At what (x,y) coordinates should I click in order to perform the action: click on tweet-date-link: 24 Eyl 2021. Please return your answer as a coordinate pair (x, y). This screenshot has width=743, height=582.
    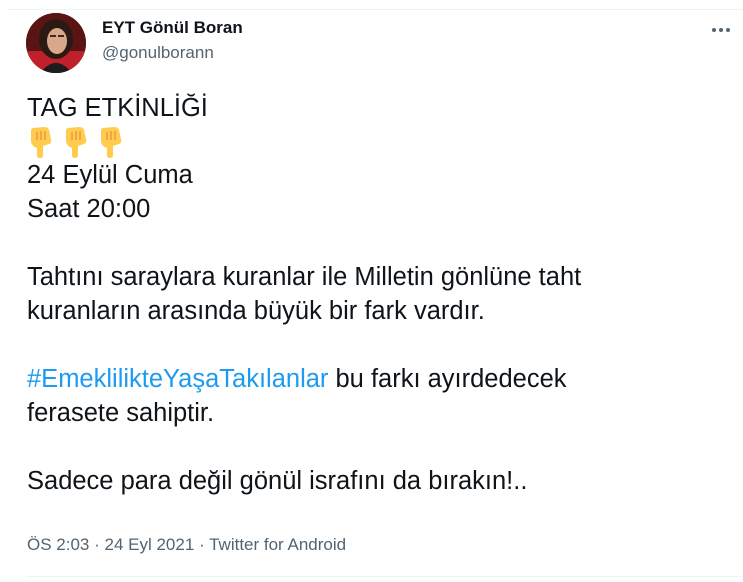
    Looking at the image, I should click on (149, 544).